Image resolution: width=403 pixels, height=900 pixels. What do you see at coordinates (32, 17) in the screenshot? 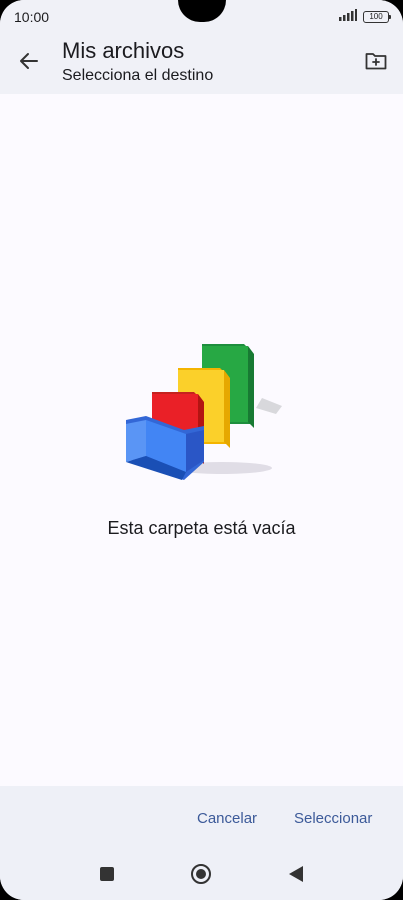
I see `status-time: 10:00` at bounding box center [32, 17].